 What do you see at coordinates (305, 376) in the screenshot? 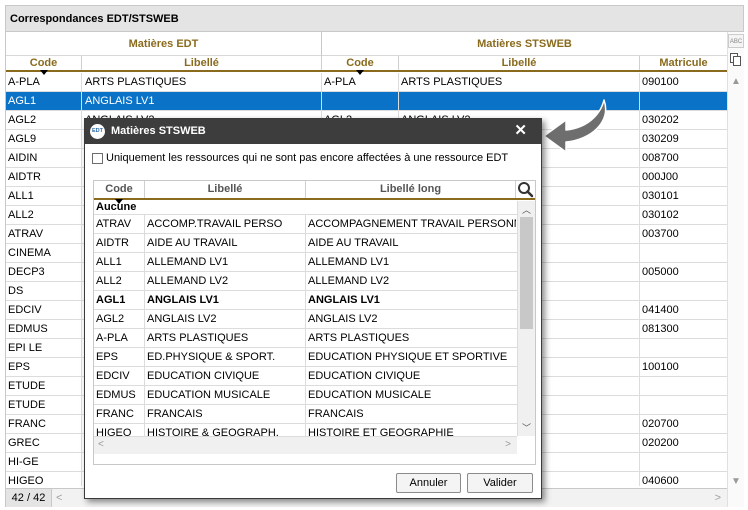
I see `list-item: EDCIV EDUCATION CIVIQUE EDUCATION CIVIQUE` at bounding box center [305, 376].